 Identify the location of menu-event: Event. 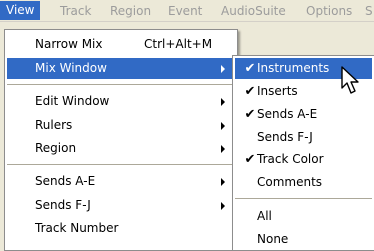
(185, 11).